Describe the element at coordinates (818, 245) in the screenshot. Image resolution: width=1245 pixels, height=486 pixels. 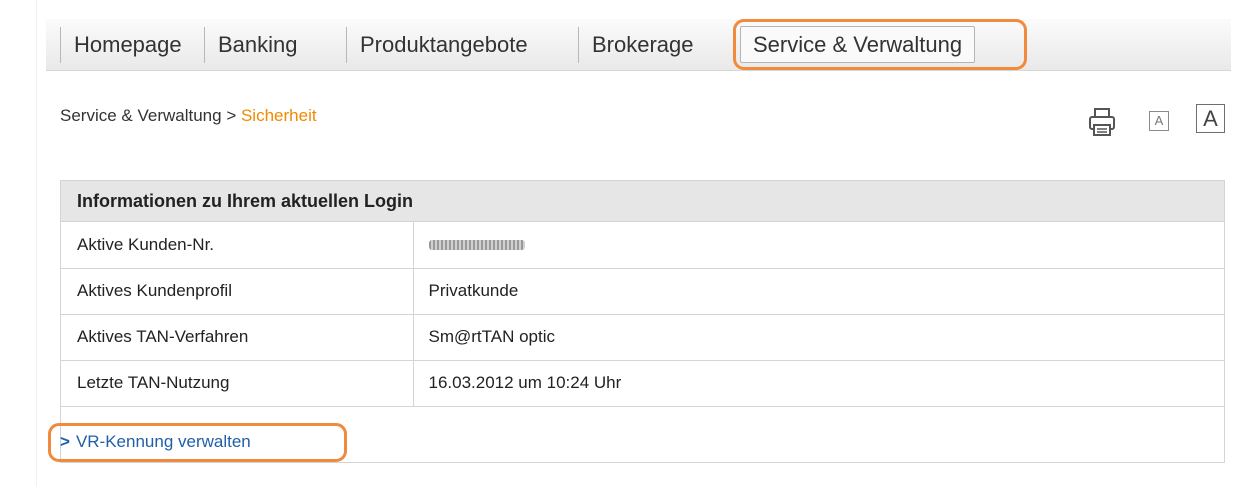
I see `row-value` at that location.